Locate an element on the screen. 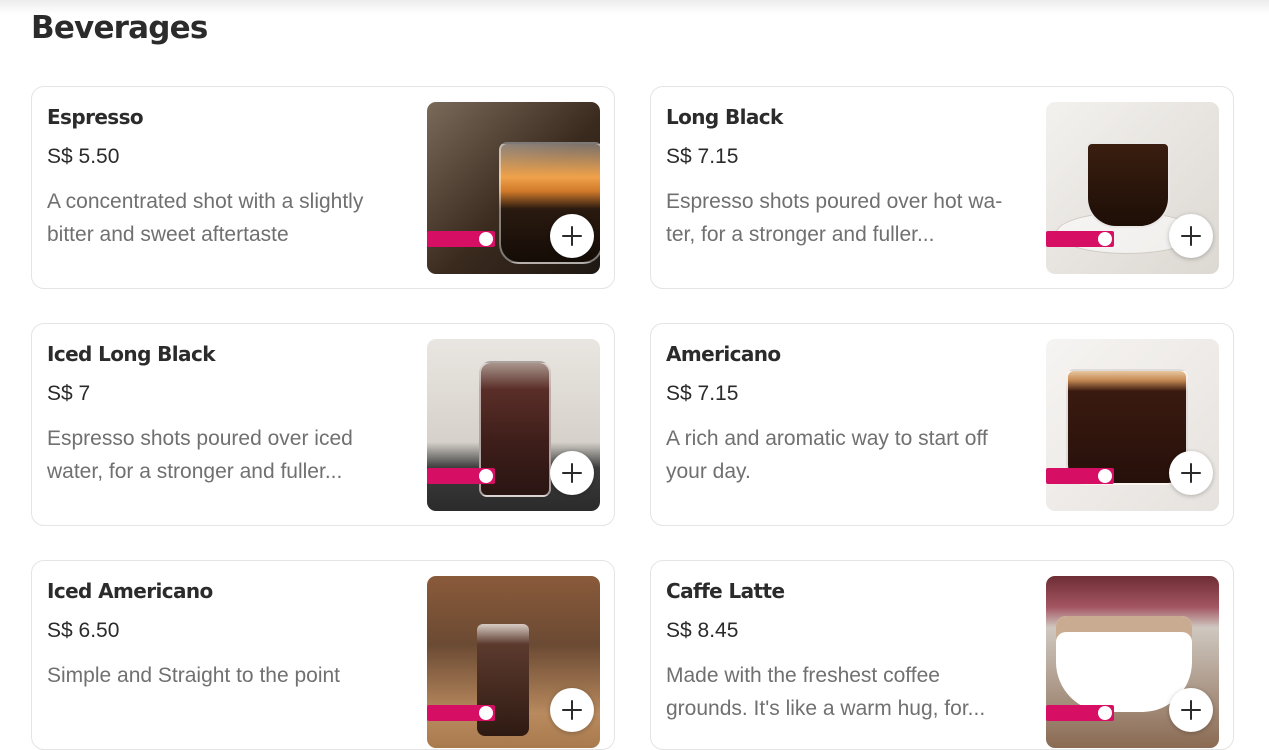 The image size is (1269, 750). section-title: Beverages is located at coordinates (119, 28).